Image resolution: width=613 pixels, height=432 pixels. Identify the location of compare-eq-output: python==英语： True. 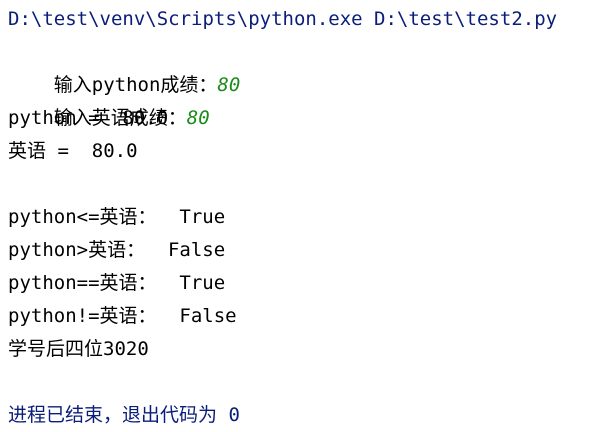
(117, 283).